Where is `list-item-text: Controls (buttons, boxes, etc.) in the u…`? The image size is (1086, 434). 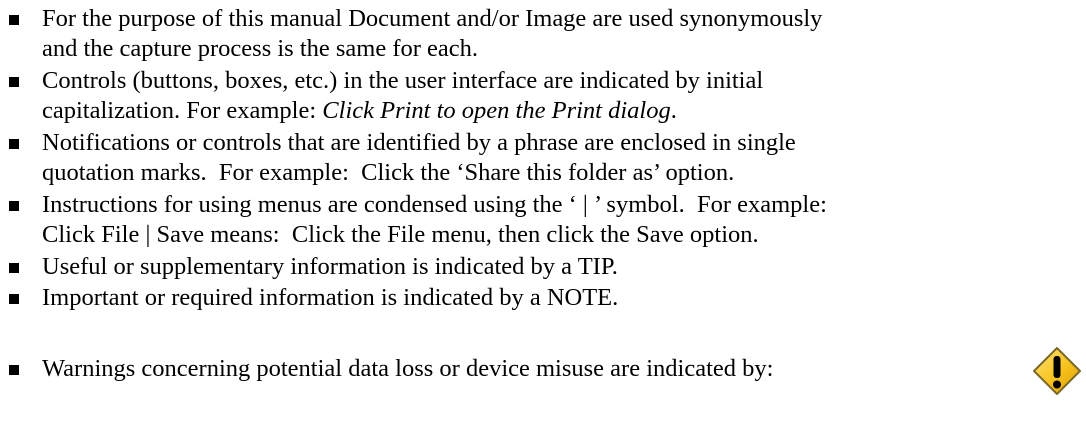
list-item-text: Controls (buttons, boxes, etc.) in the u… is located at coordinates (562, 96).